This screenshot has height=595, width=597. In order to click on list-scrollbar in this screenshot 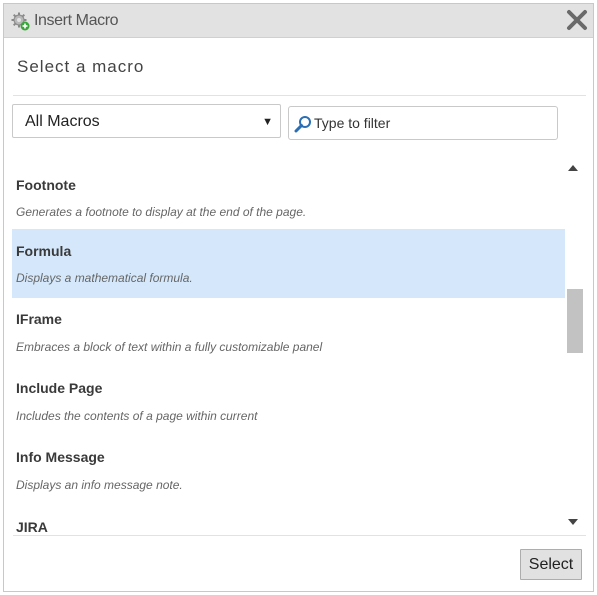, I will do `click(573, 346)`.